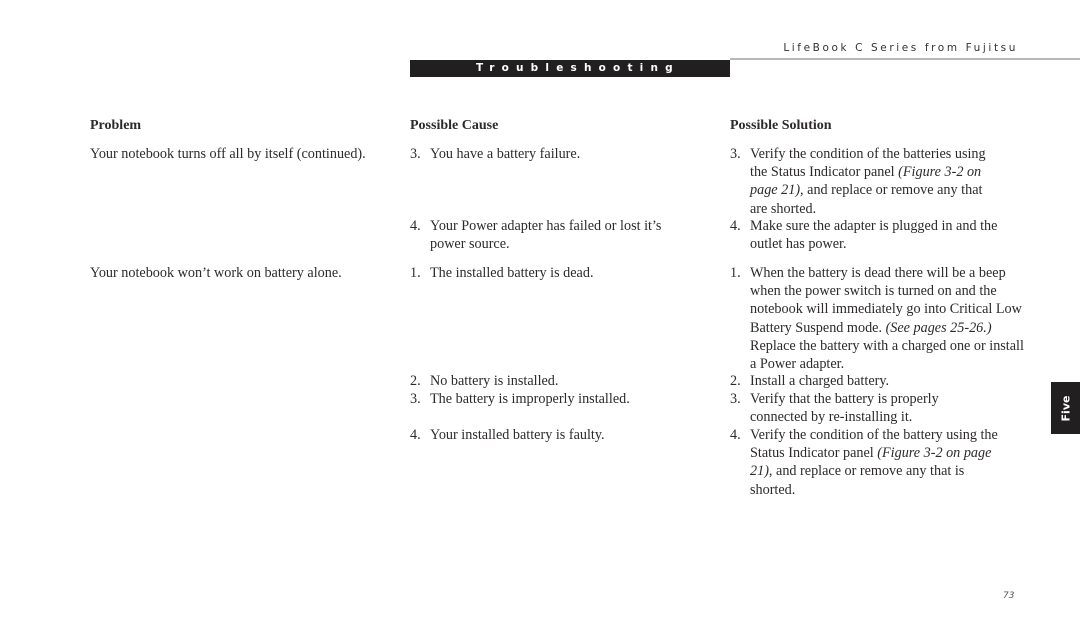  I want to click on cause-text: Your installed battery is faulty., so click(517, 435).